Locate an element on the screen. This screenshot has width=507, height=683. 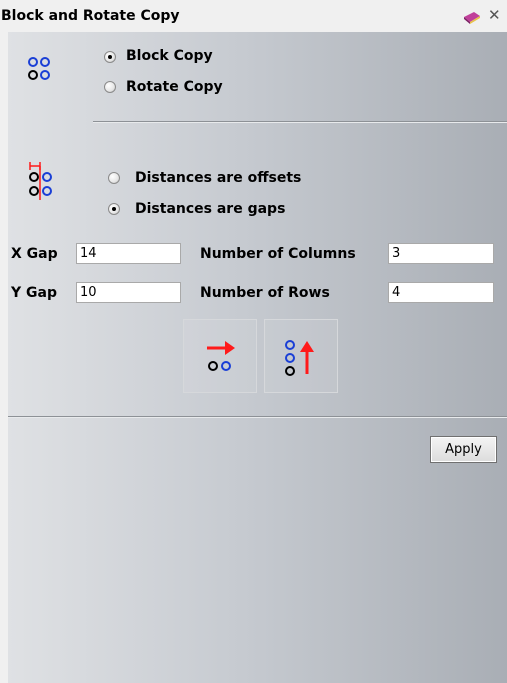
window-title: Block and Rotate Copy is located at coordinates (90, 16).